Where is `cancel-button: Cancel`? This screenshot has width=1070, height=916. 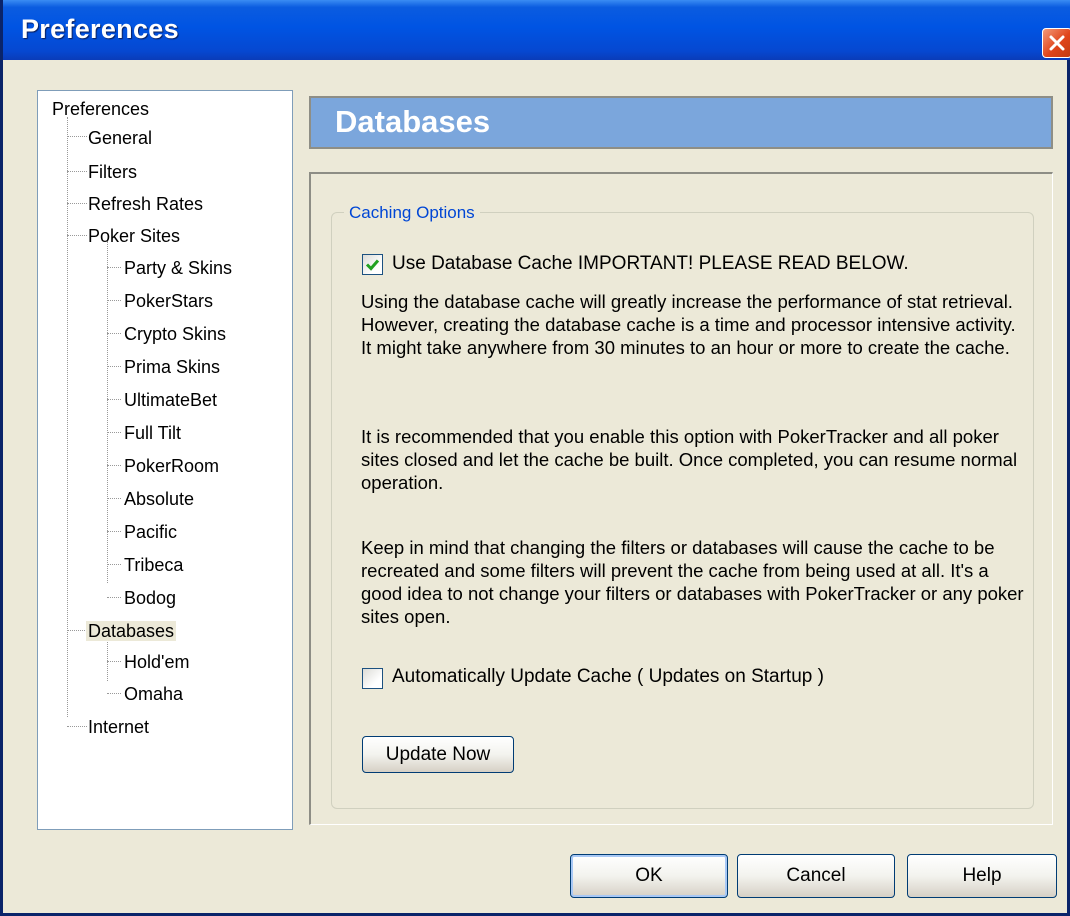 cancel-button: Cancel is located at coordinates (816, 876).